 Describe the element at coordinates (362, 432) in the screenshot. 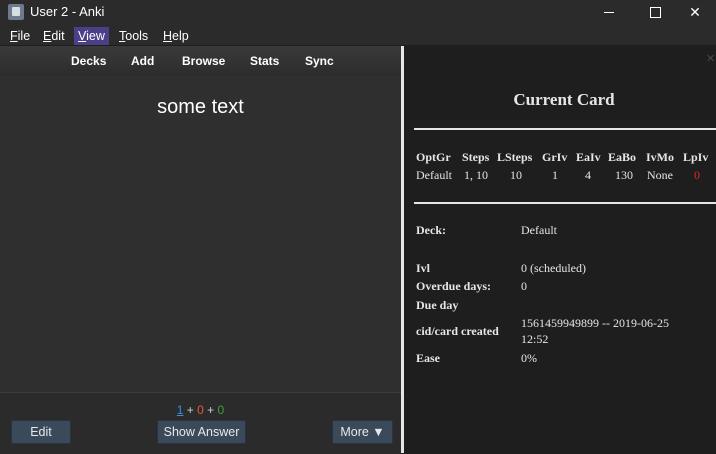

I see `more-button: More ▼` at that location.